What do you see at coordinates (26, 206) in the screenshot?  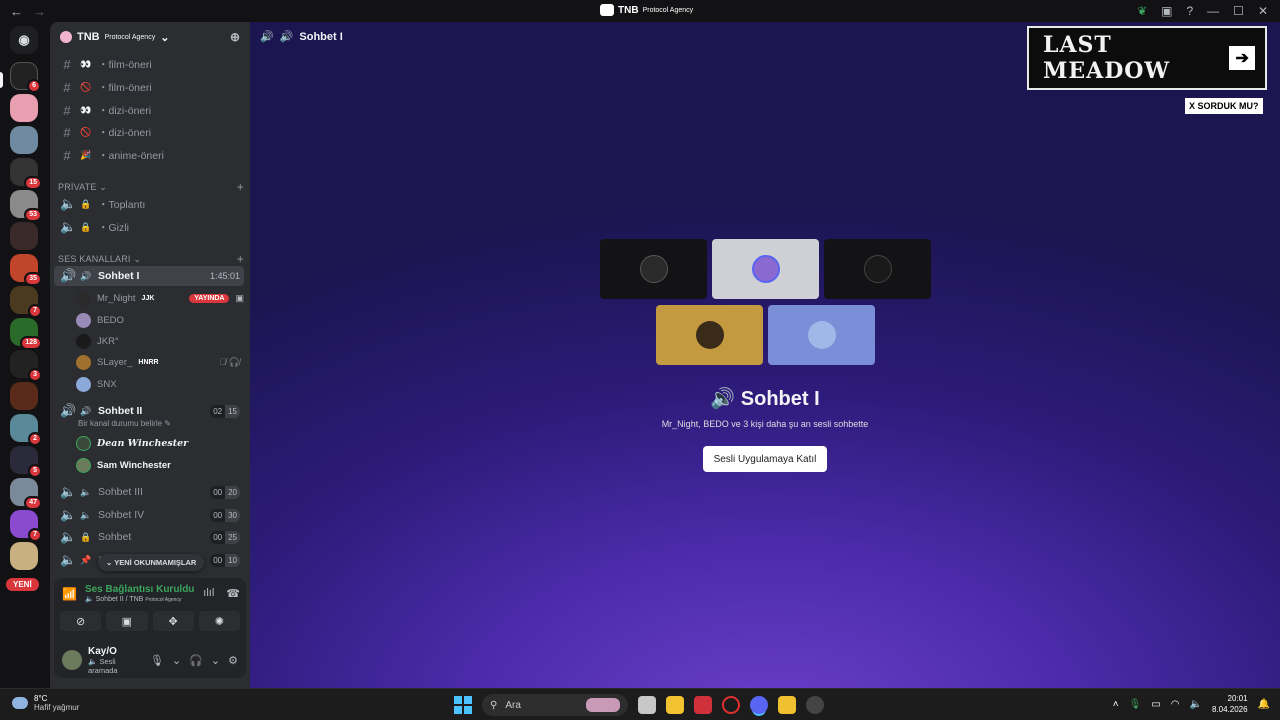 I see `server-icon: 53` at bounding box center [26, 206].